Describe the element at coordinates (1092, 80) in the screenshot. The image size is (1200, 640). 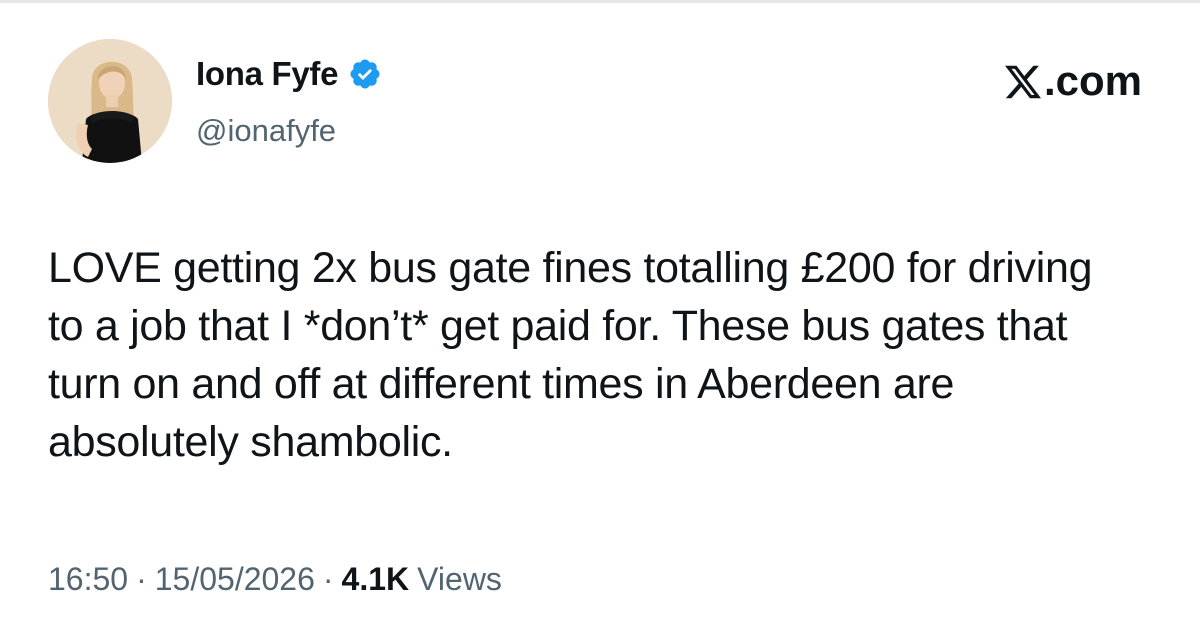
I see `brand-label: .com` at that location.